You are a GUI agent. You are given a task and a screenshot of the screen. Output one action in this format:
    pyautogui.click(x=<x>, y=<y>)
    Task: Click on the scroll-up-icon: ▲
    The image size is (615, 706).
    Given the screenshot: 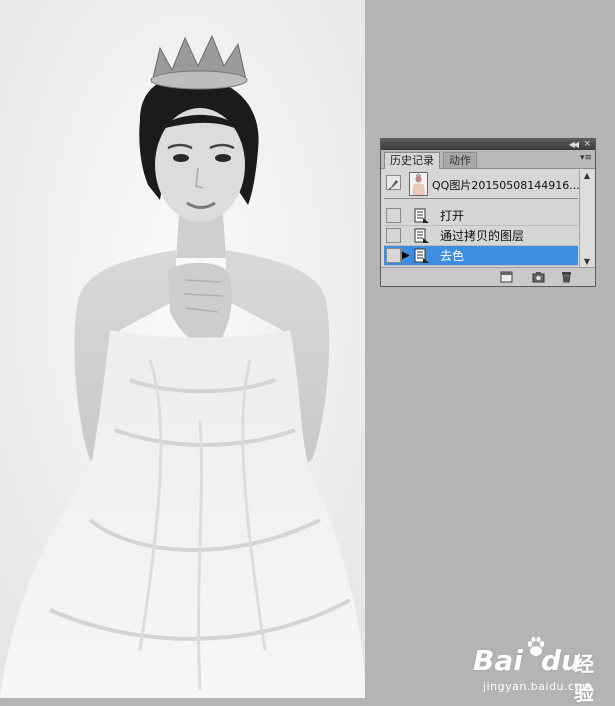 What is the action you would take?
    pyautogui.click(x=587, y=176)
    